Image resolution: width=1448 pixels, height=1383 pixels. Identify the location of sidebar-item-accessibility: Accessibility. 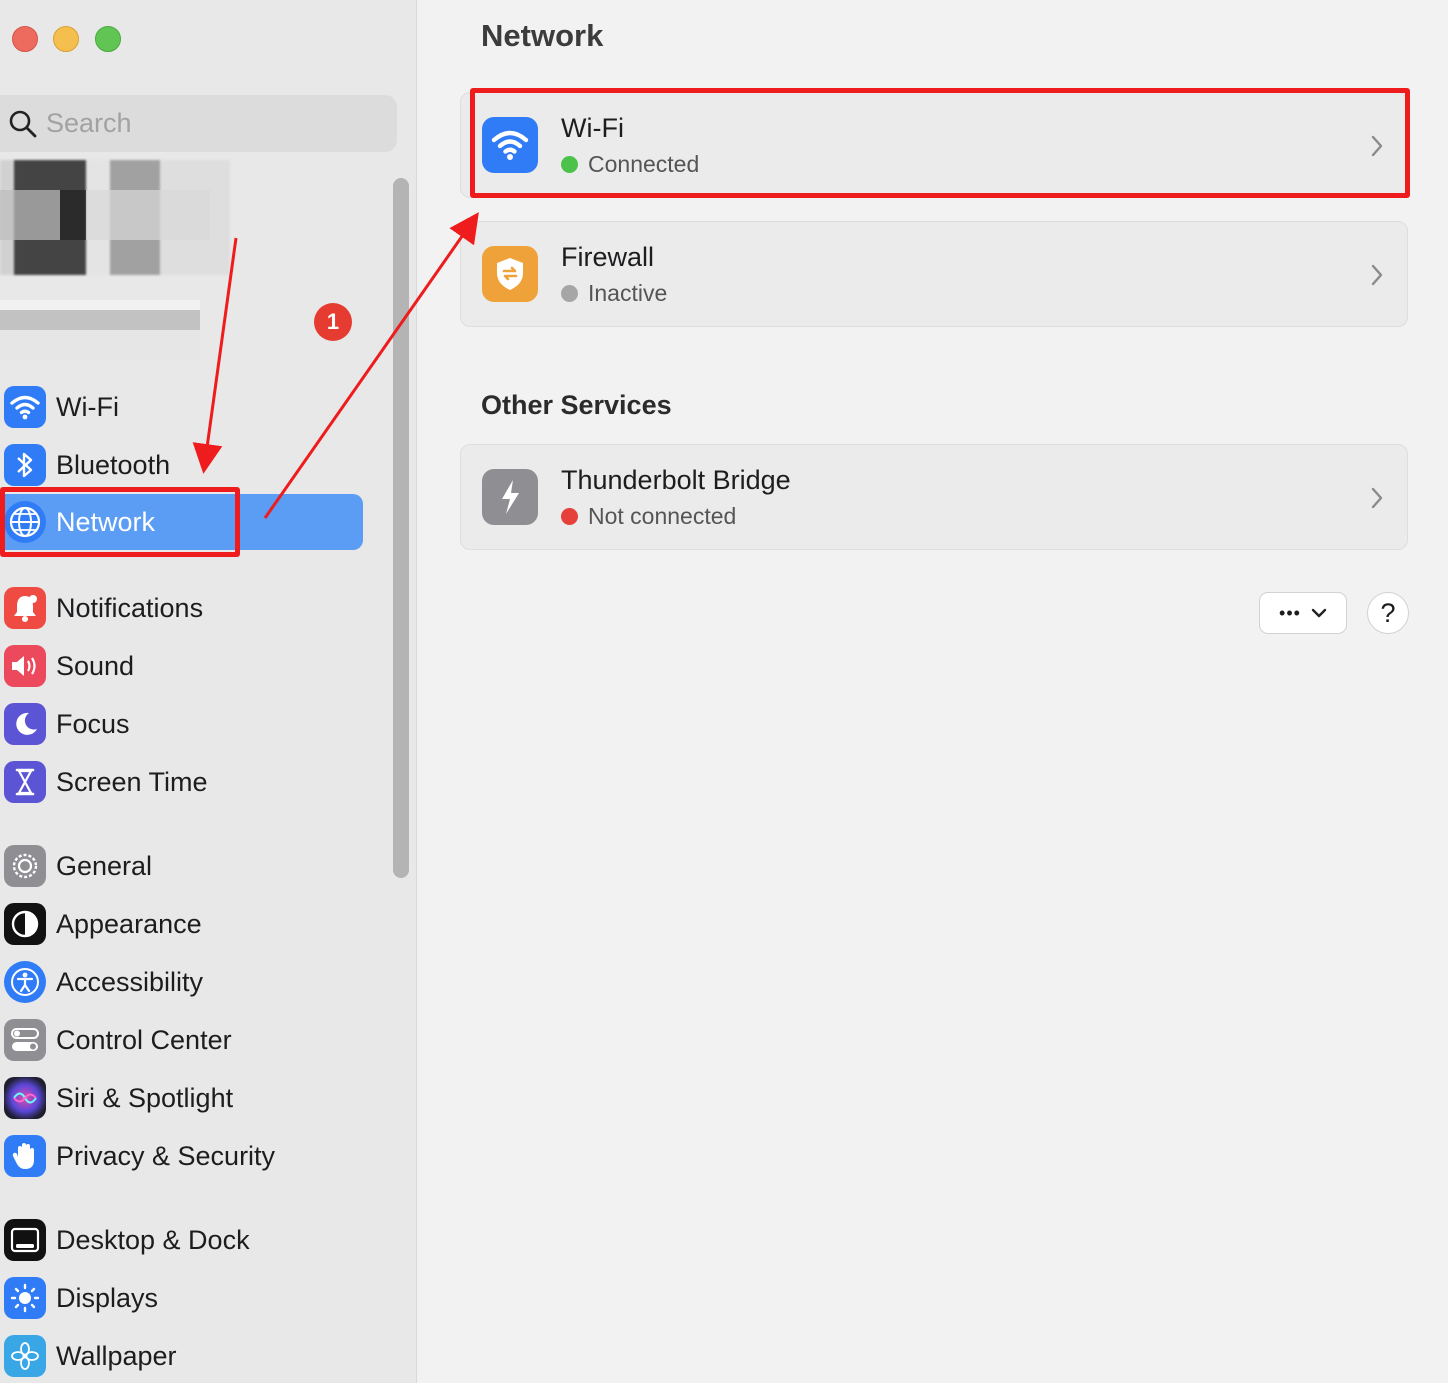
(101, 982).